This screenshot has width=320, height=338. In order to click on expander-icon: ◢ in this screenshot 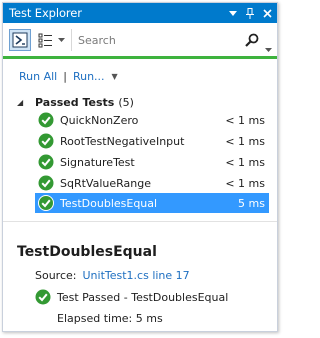, I will do `click(22, 102)`.